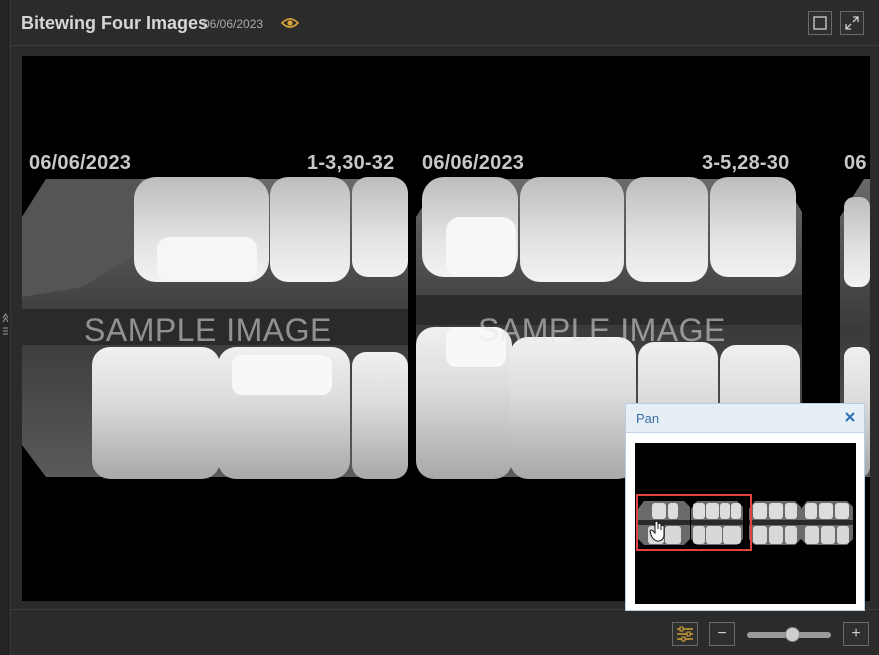  What do you see at coordinates (657, 531) in the screenshot?
I see `hand-cursor-icon` at bounding box center [657, 531].